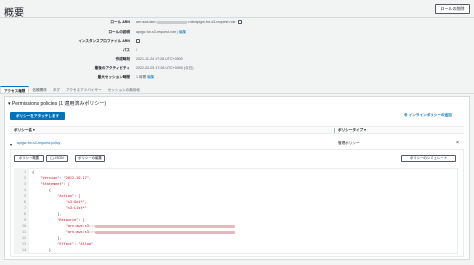 Image resolution: width=474 pixels, height=265 pixels. I want to click on code-line: "Version": "2012-10-17",, so click(62, 178).